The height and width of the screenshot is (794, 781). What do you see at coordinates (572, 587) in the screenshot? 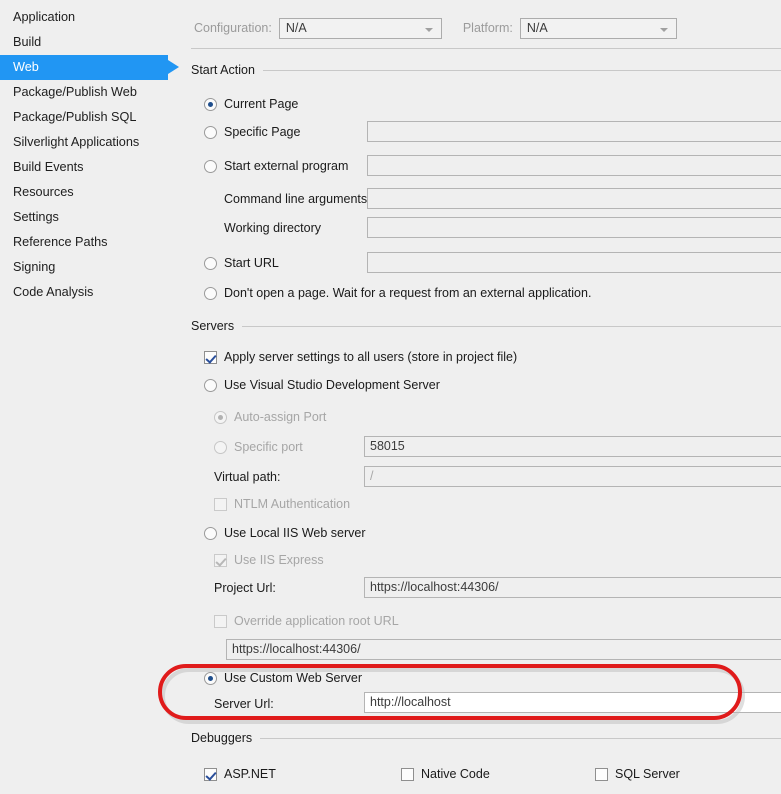
I see `project-url-input: https://localhost:44306/` at bounding box center [572, 587].